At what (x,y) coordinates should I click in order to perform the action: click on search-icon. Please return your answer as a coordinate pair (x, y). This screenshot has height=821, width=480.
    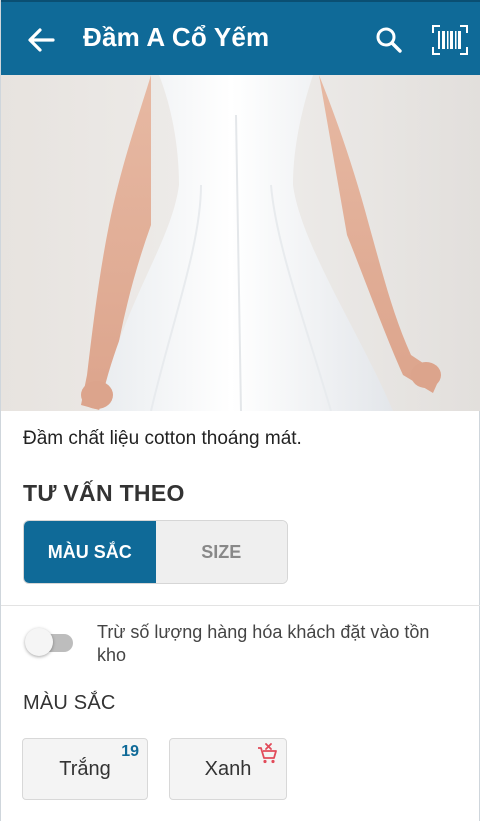
    Looking at the image, I should click on (389, 40).